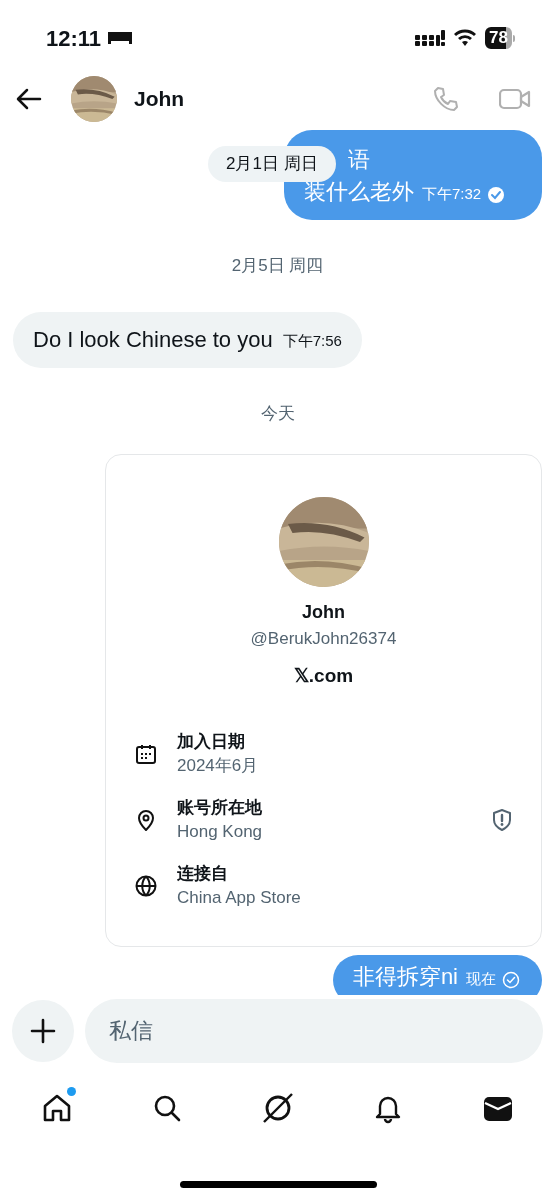 The image size is (555, 1200). I want to click on info-value: China App Store, so click(239, 898).